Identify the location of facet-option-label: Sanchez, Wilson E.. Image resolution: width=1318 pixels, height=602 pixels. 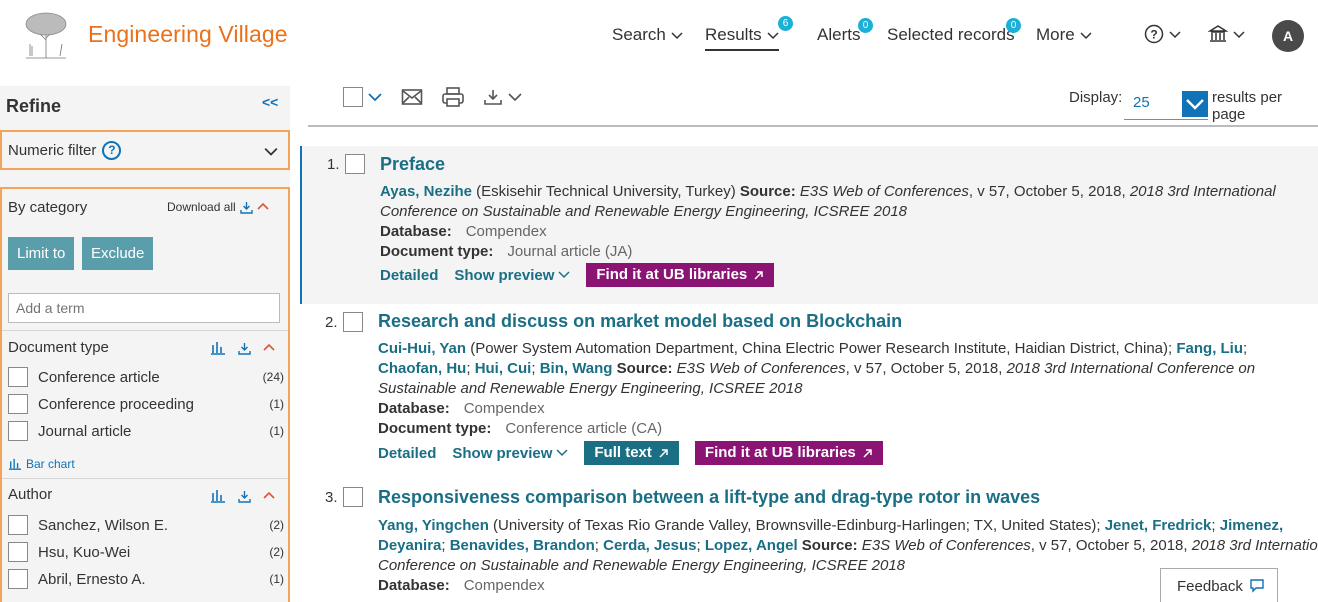
(103, 525).